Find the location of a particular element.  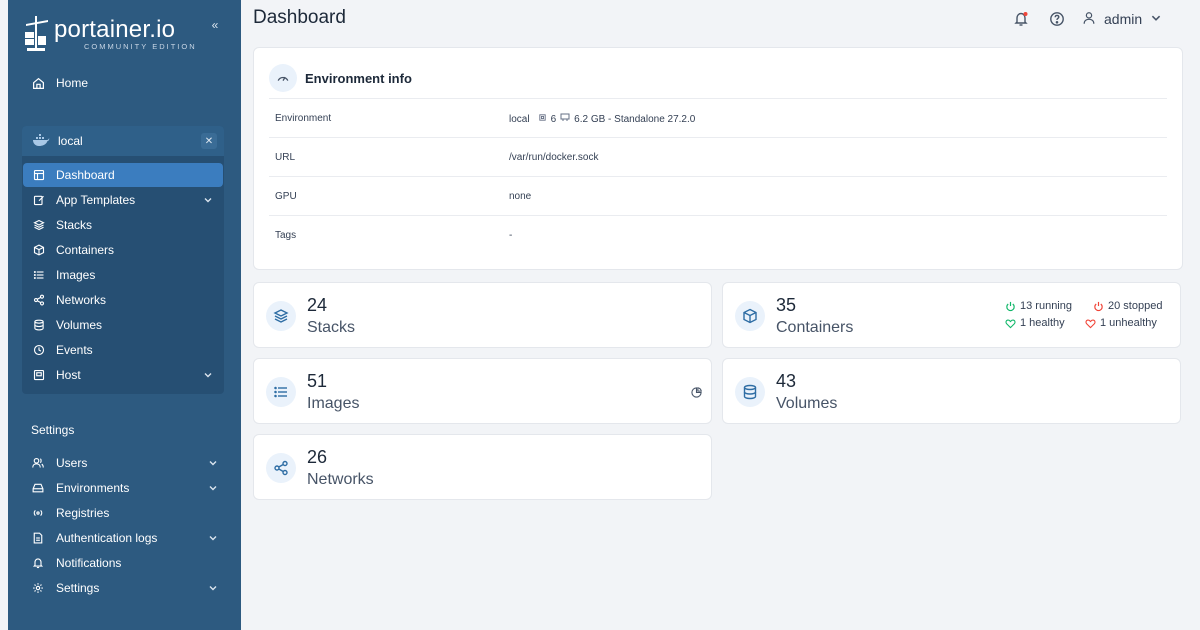

info-value: /var/run/docker.sock is located at coordinates (554, 157).